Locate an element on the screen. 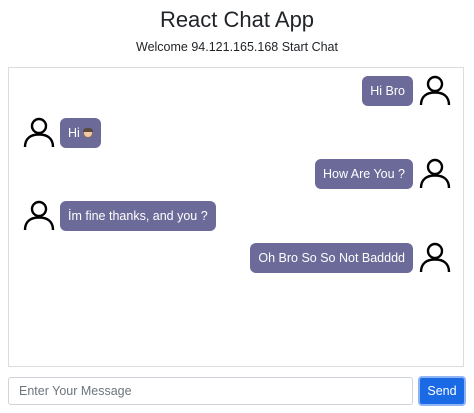 This screenshot has height=413, width=474. message-text: Hi is located at coordinates (74, 133).